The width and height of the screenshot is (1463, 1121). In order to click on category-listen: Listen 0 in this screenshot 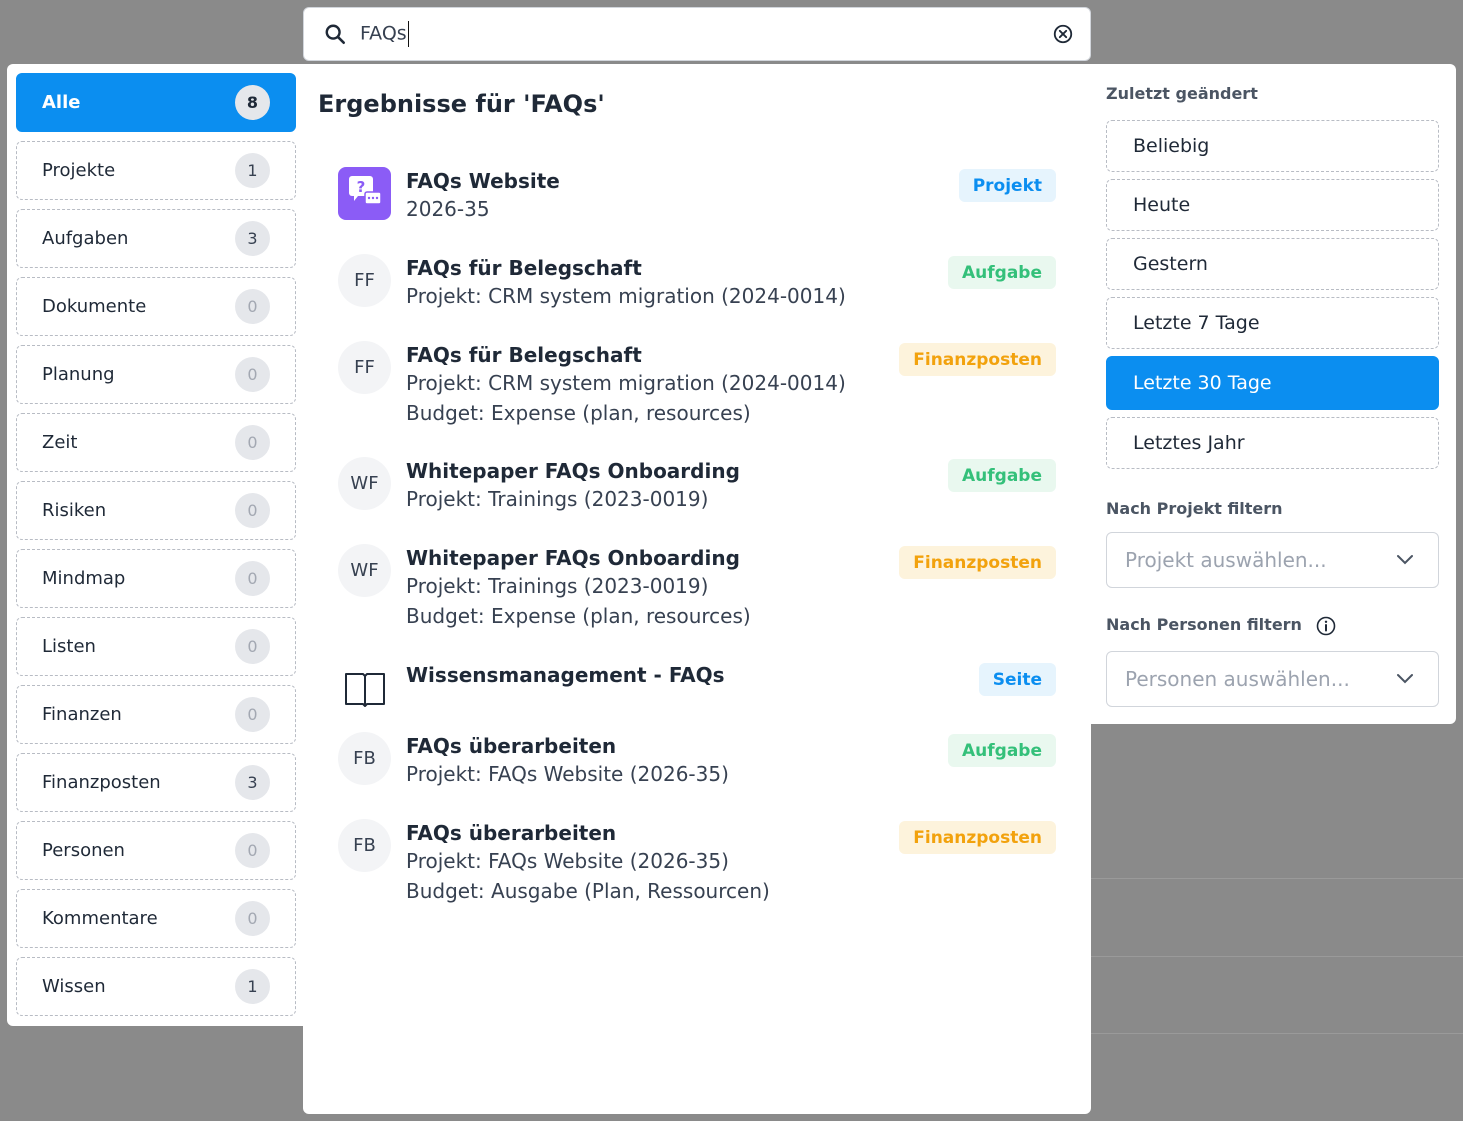, I will do `click(156, 646)`.